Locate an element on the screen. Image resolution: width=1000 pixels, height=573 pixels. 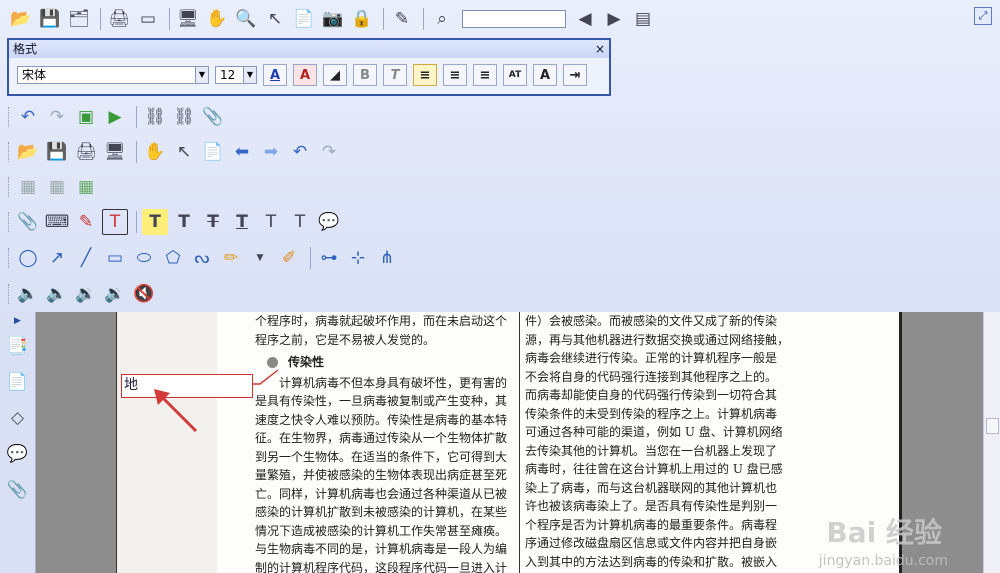
pencil-icon: ✏ is located at coordinates (231, 258).